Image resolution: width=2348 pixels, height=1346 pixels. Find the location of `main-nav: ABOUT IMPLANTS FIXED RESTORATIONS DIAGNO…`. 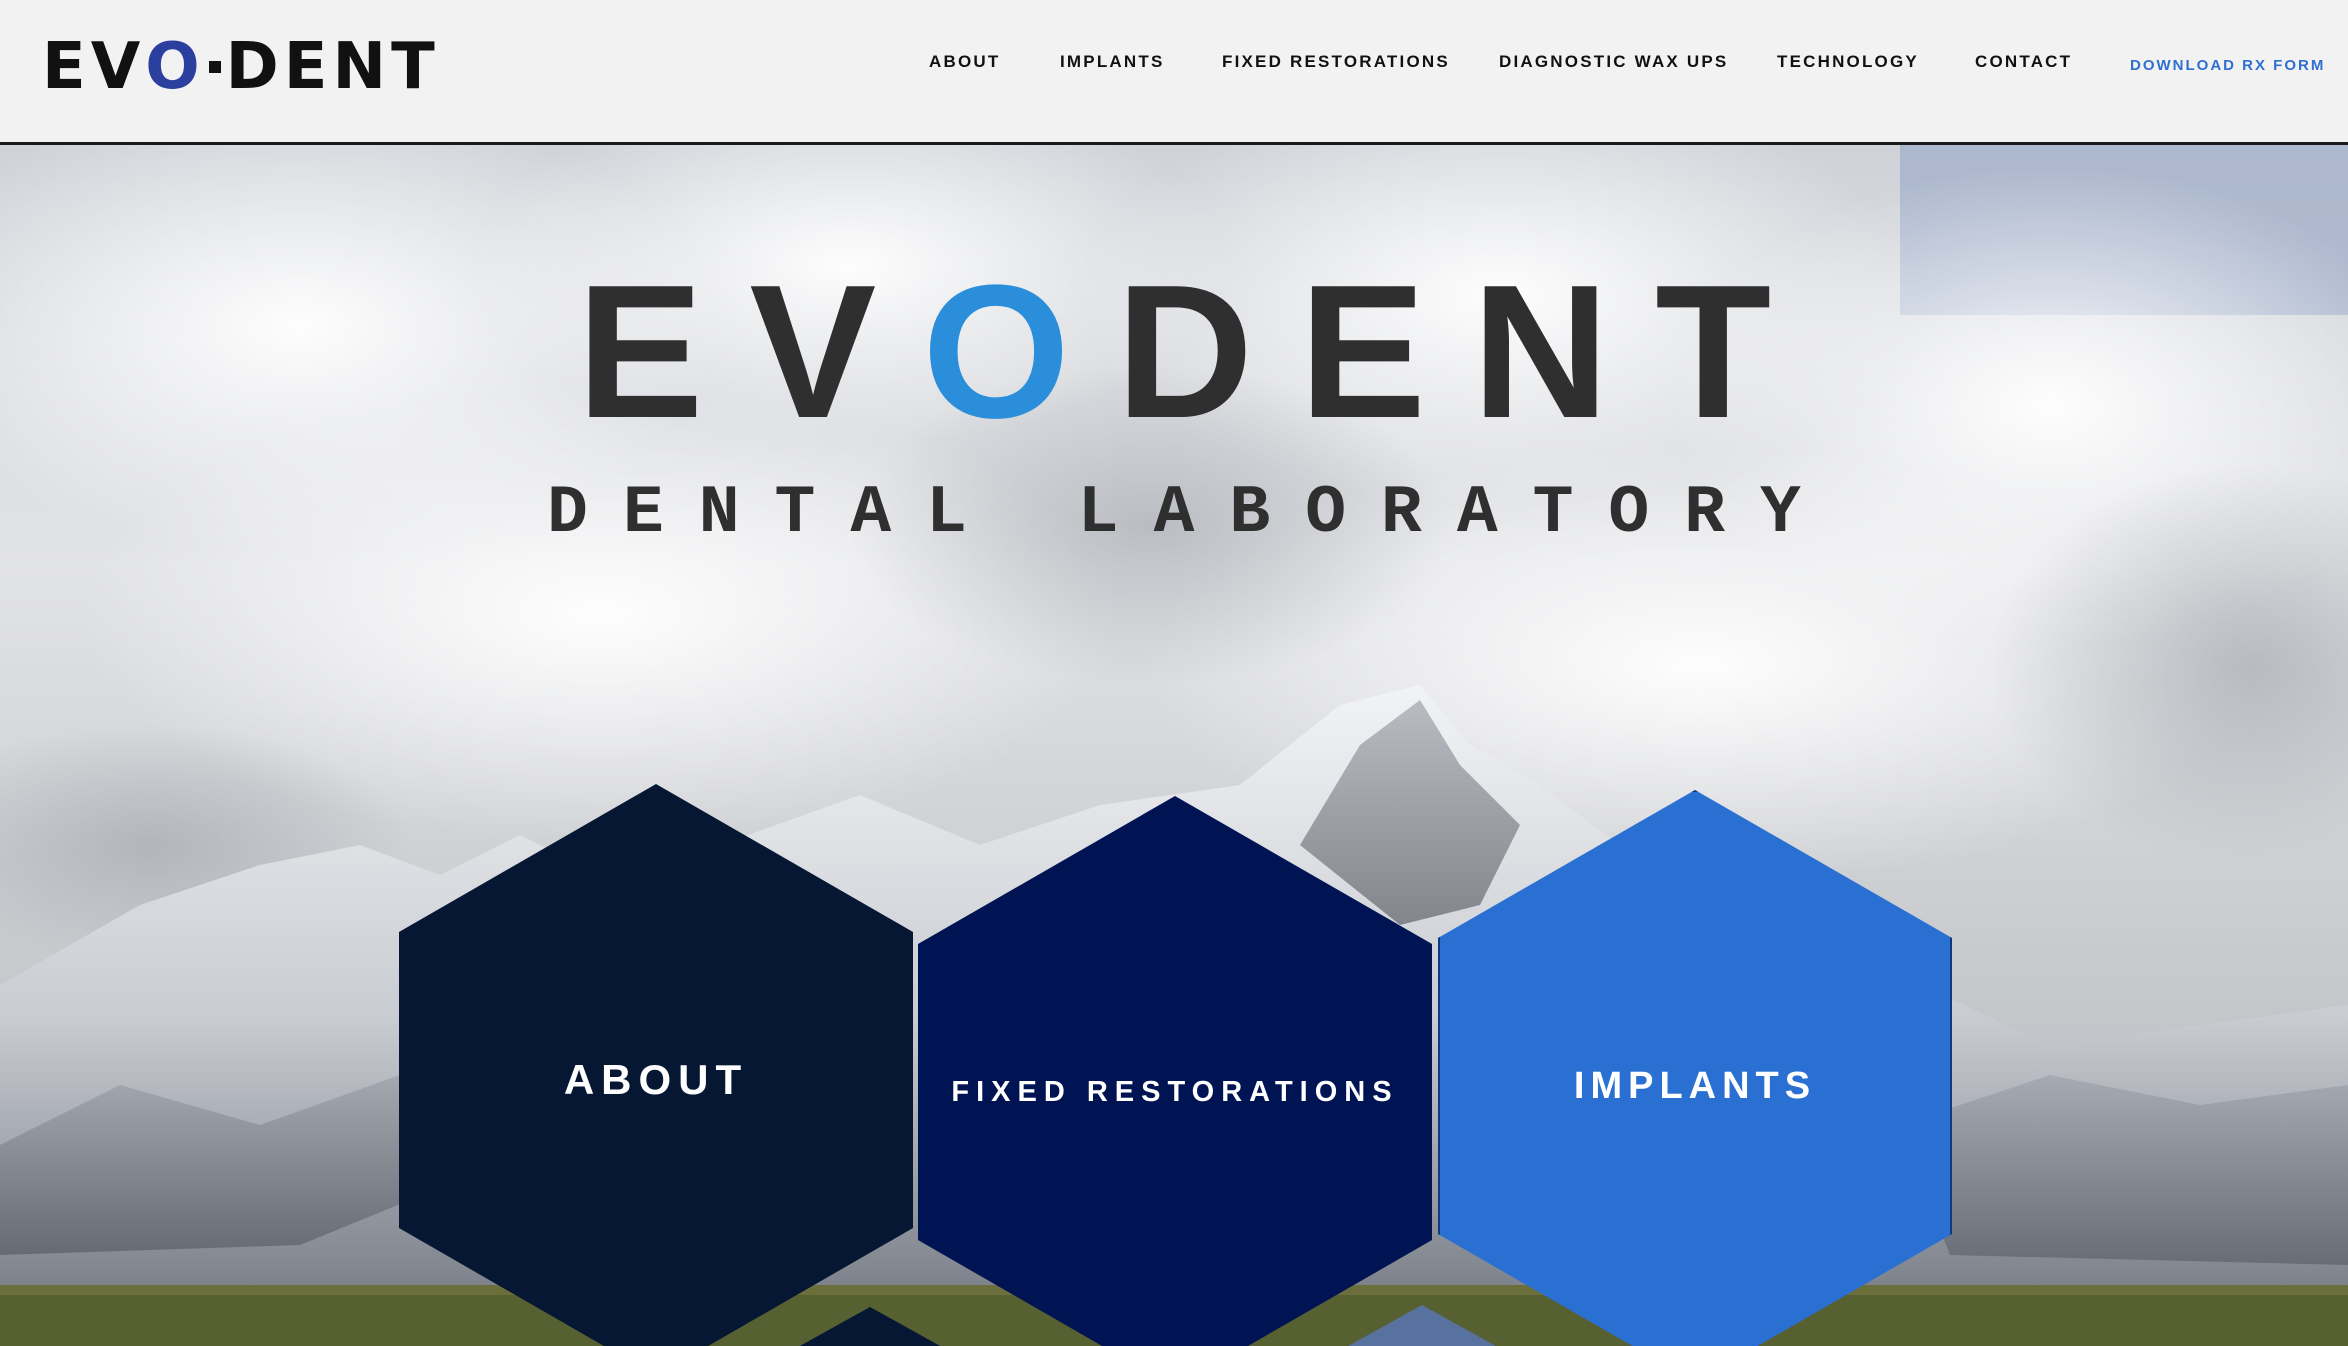

main-nav: ABOUT IMPLANTS FIXED RESTORATIONS DIAGNO… is located at coordinates (1174, 64).